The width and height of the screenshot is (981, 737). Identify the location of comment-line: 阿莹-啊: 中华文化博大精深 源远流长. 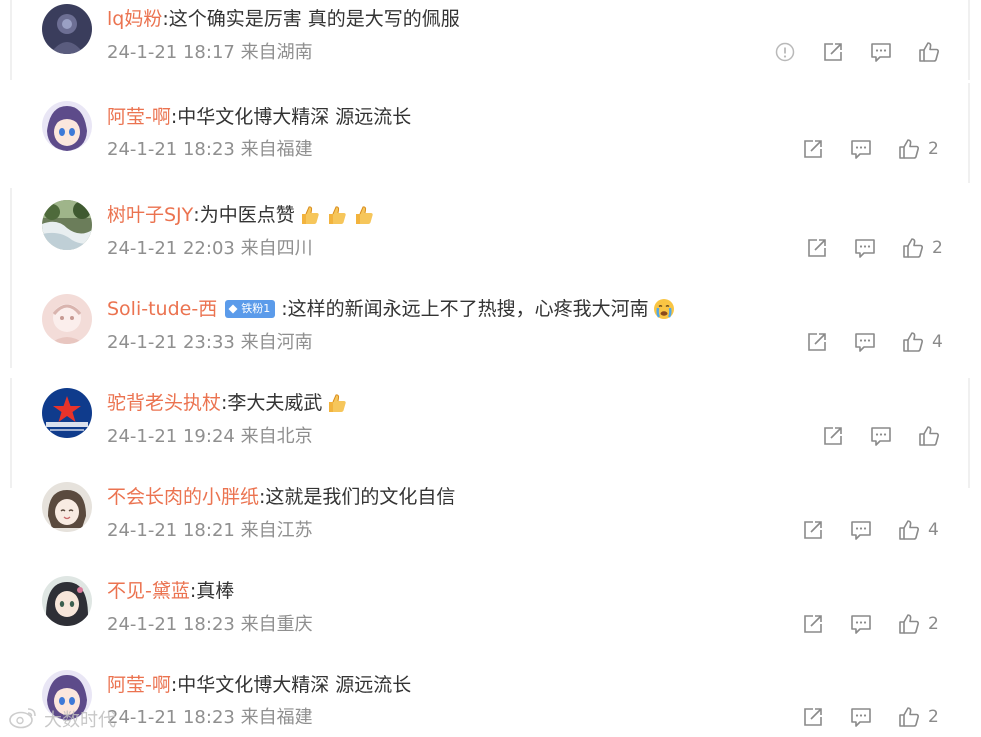
(259, 685).